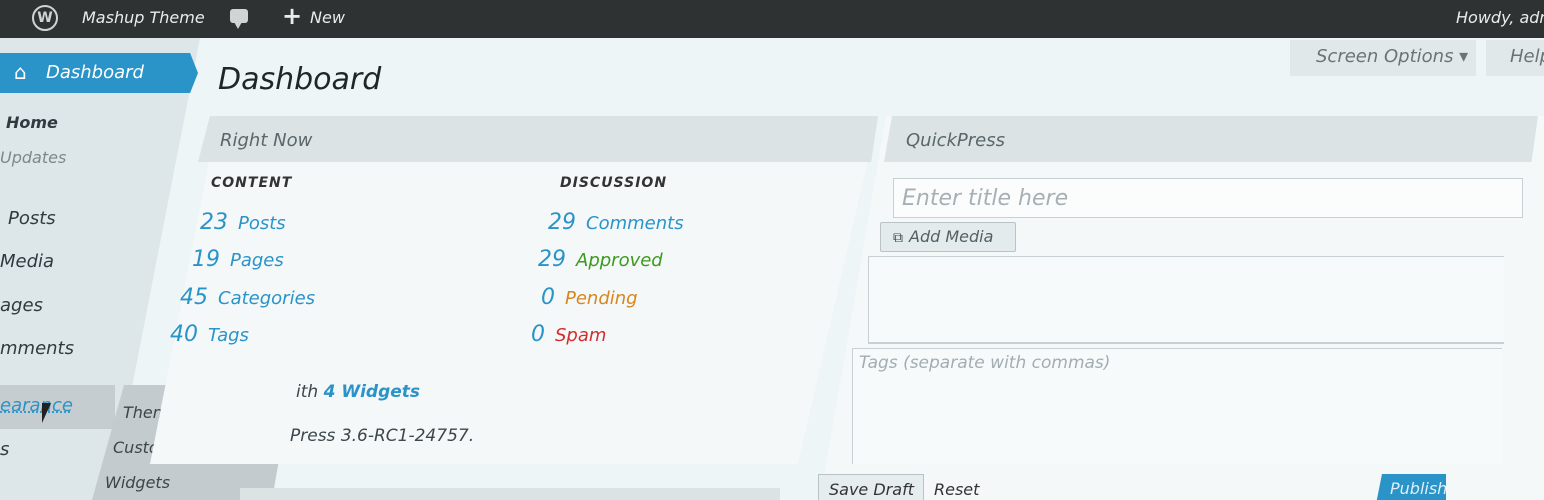  I want to click on stat-approved: 29 Approved, so click(600, 259).